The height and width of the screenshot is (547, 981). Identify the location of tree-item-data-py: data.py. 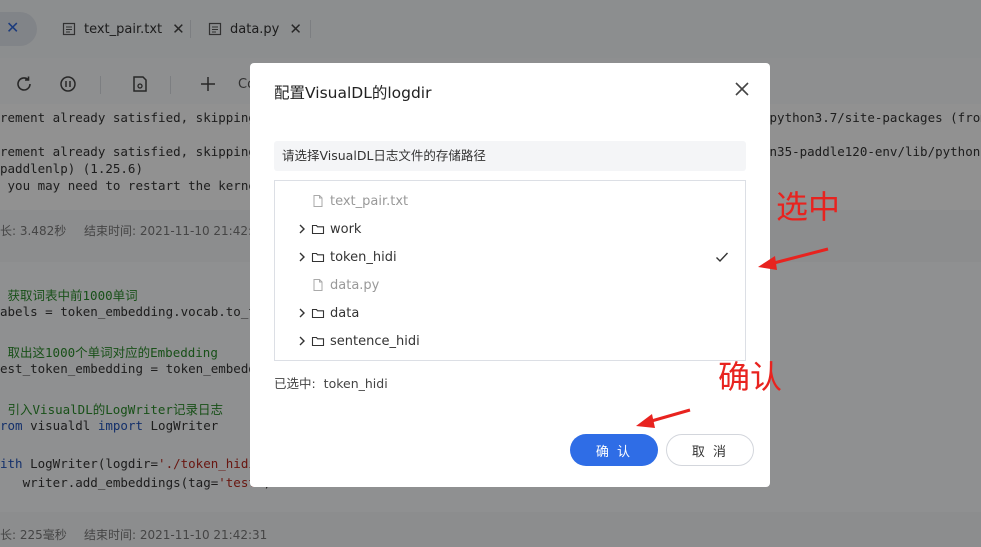
(510, 285).